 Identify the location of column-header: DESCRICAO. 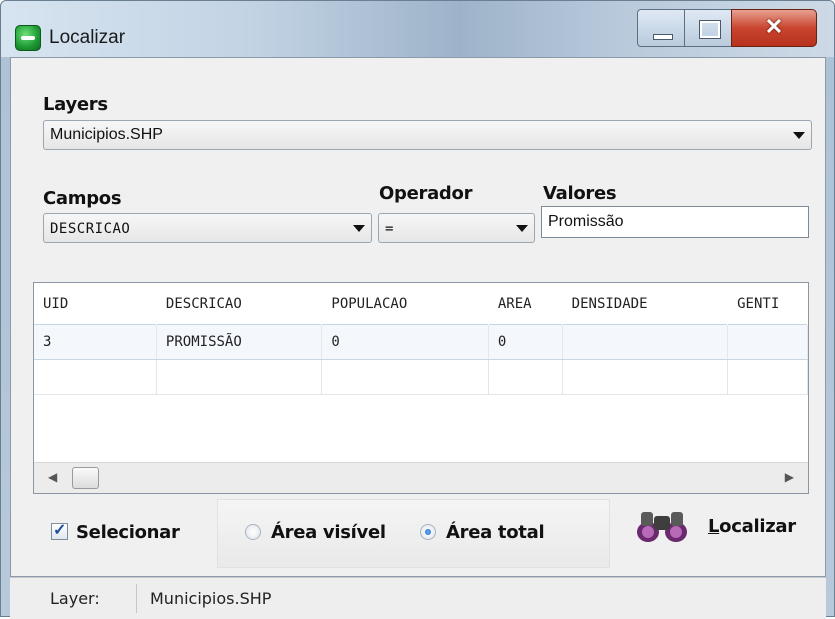
(239, 304).